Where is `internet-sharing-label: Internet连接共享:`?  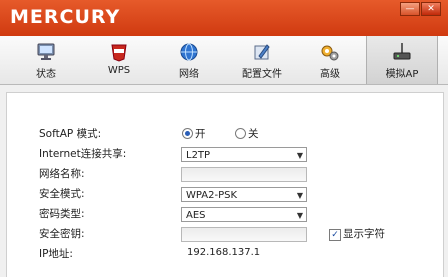 internet-sharing-label: Internet连接共享: is located at coordinates (83, 154).